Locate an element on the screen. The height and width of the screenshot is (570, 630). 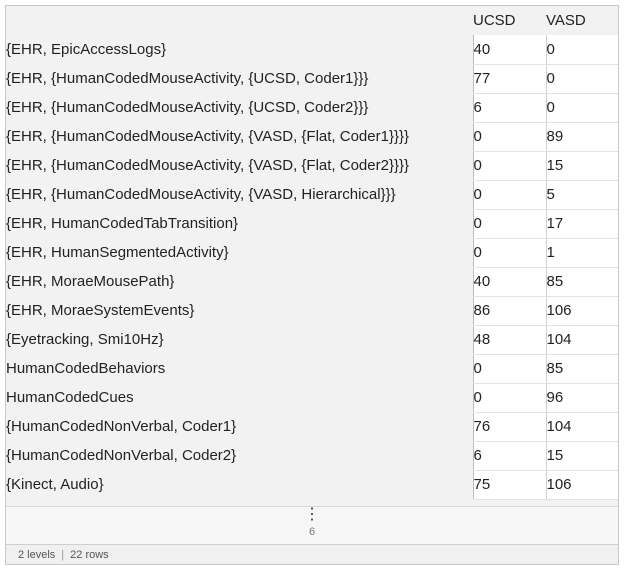
table-row: {EHR, HumanSegmentedActivity} 0 1 is located at coordinates (312, 253).